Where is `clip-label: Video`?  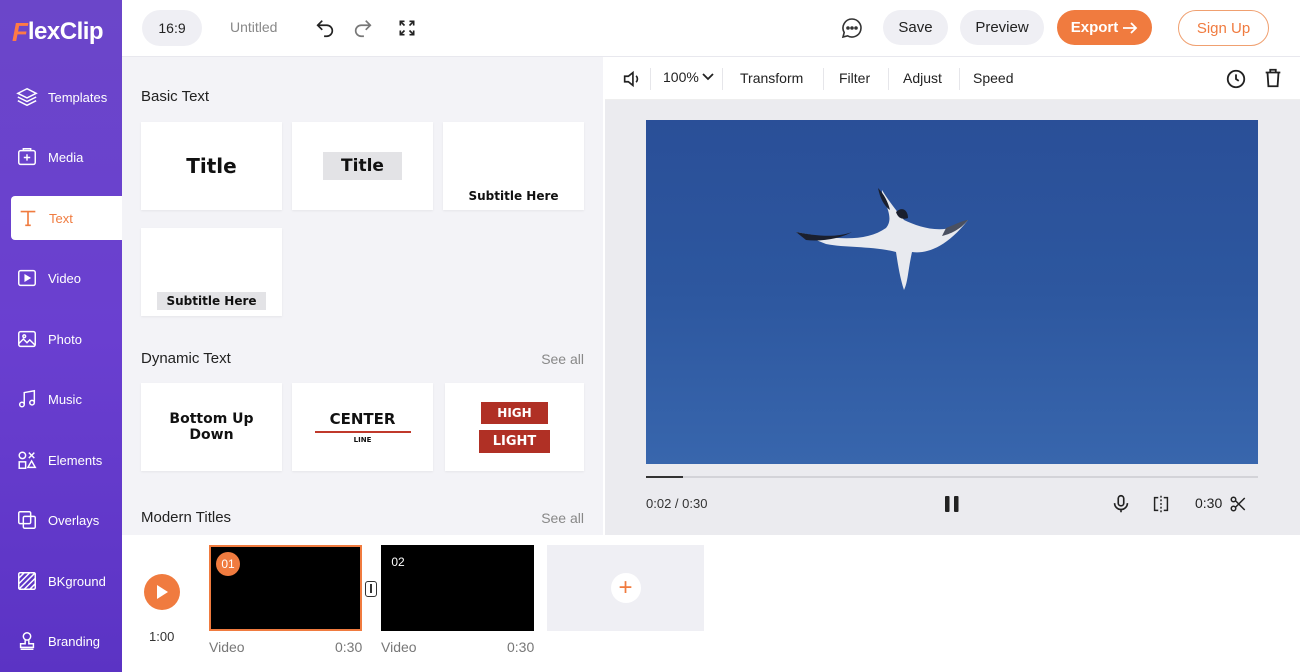 clip-label: Video is located at coordinates (399, 647).